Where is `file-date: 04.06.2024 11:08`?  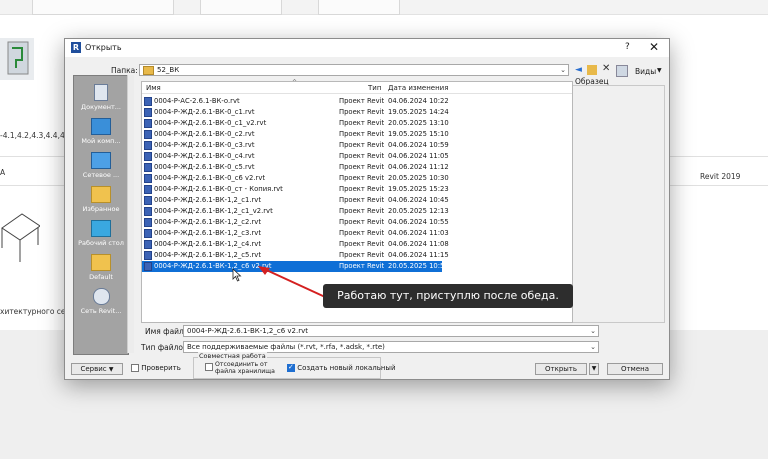 file-date: 04.06.2024 11:08 is located at coordinates (418, 244).